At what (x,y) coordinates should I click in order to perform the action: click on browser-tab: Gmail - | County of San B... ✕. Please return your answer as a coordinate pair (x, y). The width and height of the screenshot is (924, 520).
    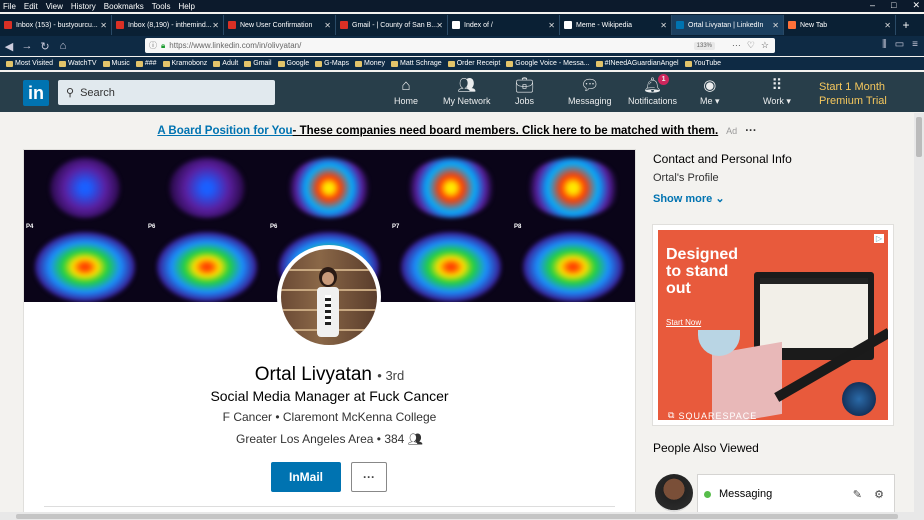
    Looking at the image, I should click on (392, 25).